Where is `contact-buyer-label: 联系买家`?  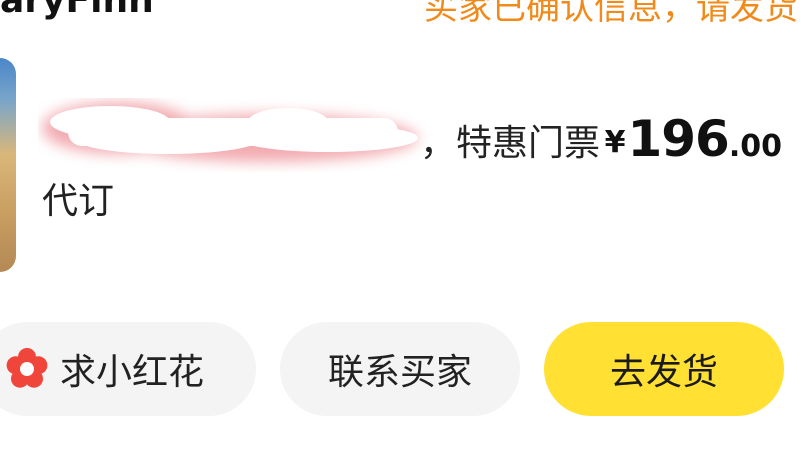 contact-buyer-label: 联系买家 is located at coordinates (399, 372).